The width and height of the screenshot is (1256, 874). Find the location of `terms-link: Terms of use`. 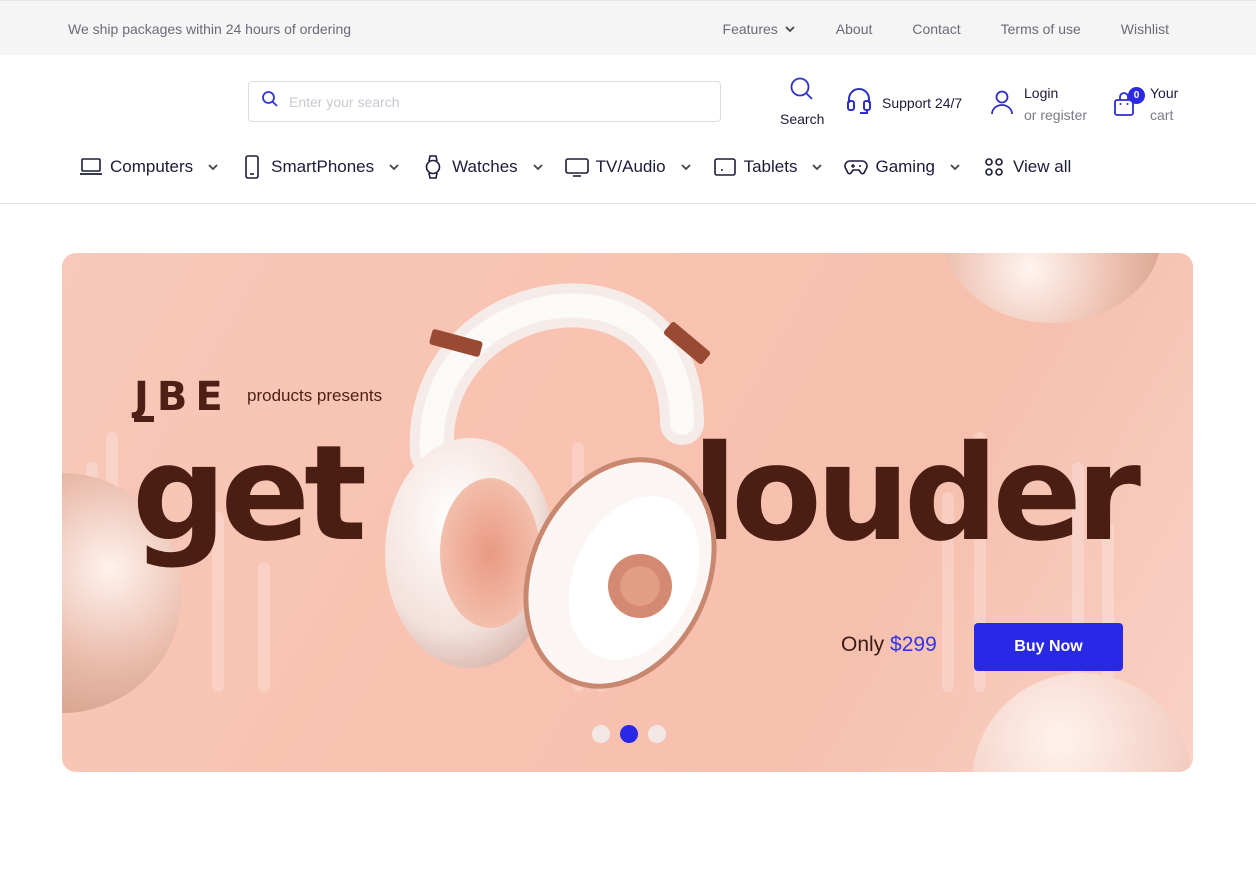

terms-link: Terms of use is located at coordinates (1041, 29).